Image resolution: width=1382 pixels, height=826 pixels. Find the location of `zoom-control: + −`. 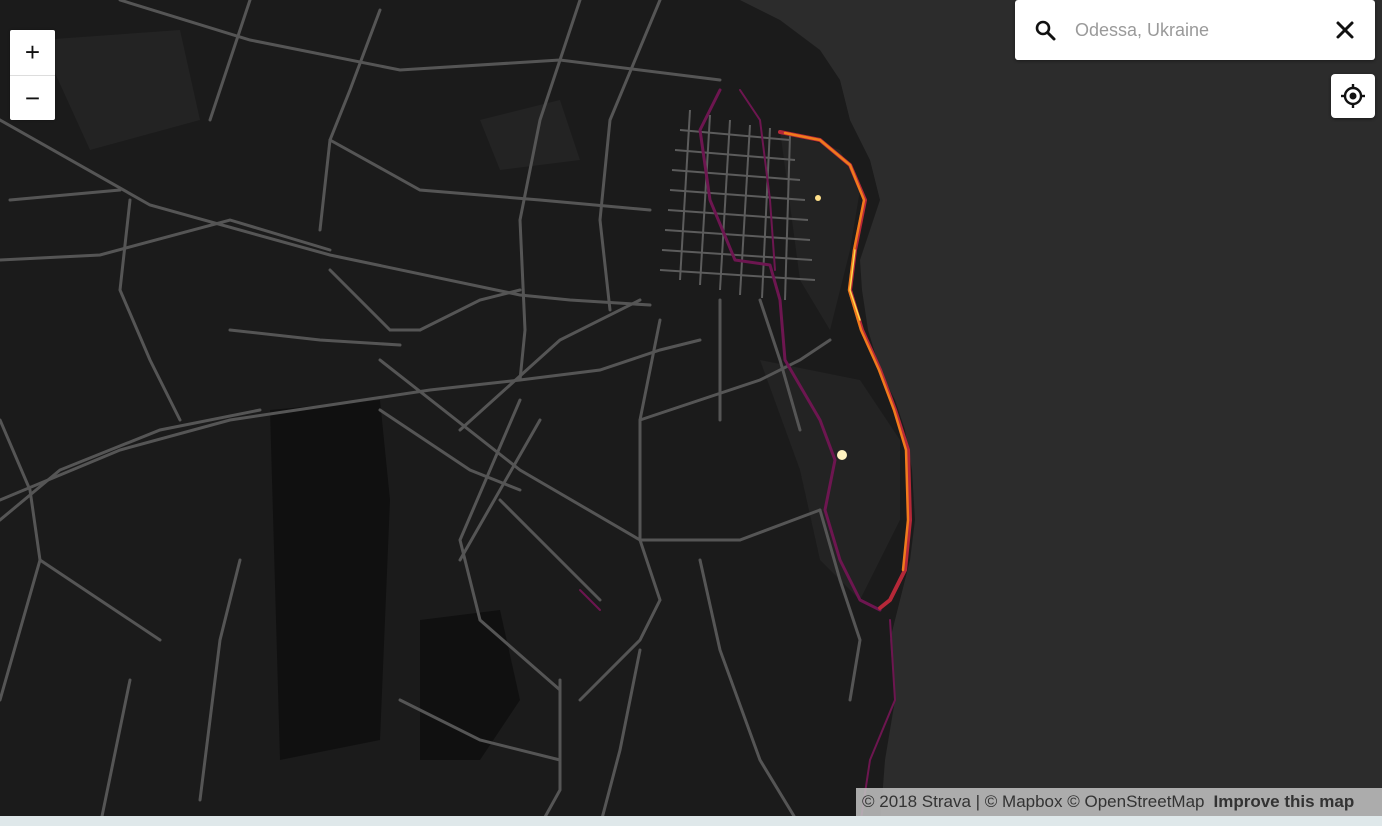

zoom-control: + − is located at coordinates (32, 75).